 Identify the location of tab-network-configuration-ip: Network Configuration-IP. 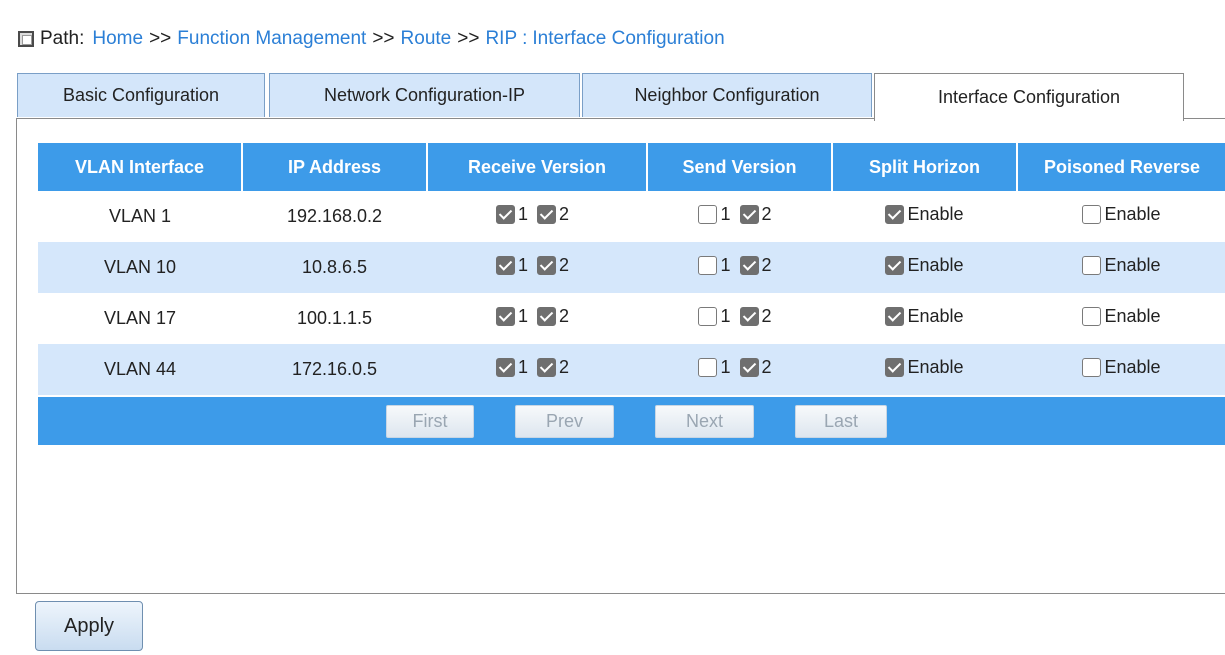
(424, 95).